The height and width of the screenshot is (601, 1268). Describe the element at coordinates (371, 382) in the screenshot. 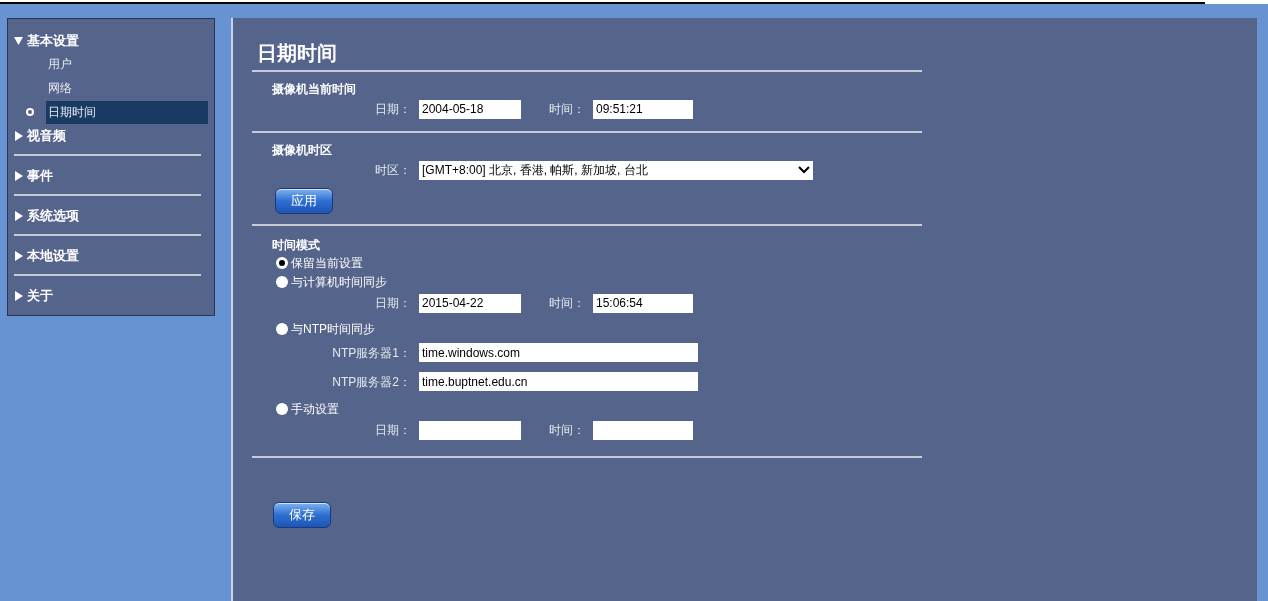

I see `field-label: NTP服务器2：` at that location.